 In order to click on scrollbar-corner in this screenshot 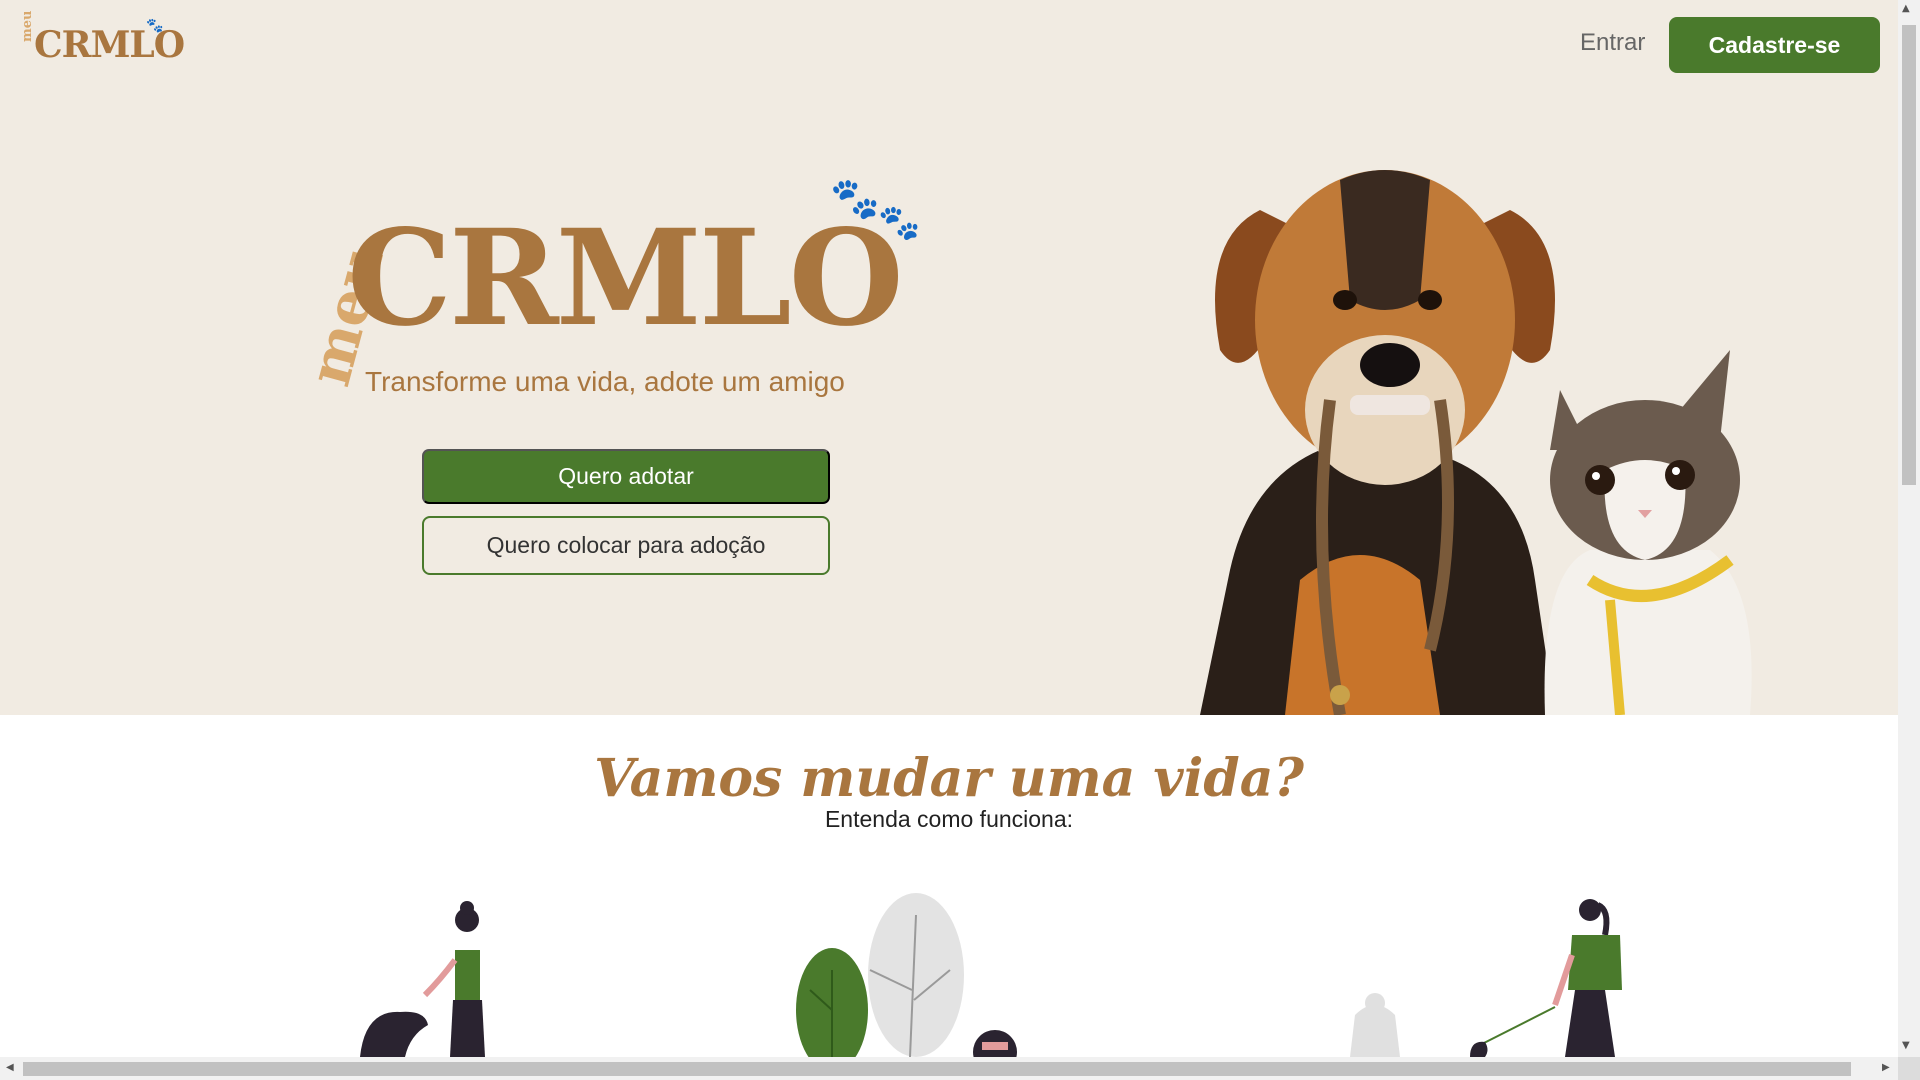, I will do `click(1909, 1068)`.